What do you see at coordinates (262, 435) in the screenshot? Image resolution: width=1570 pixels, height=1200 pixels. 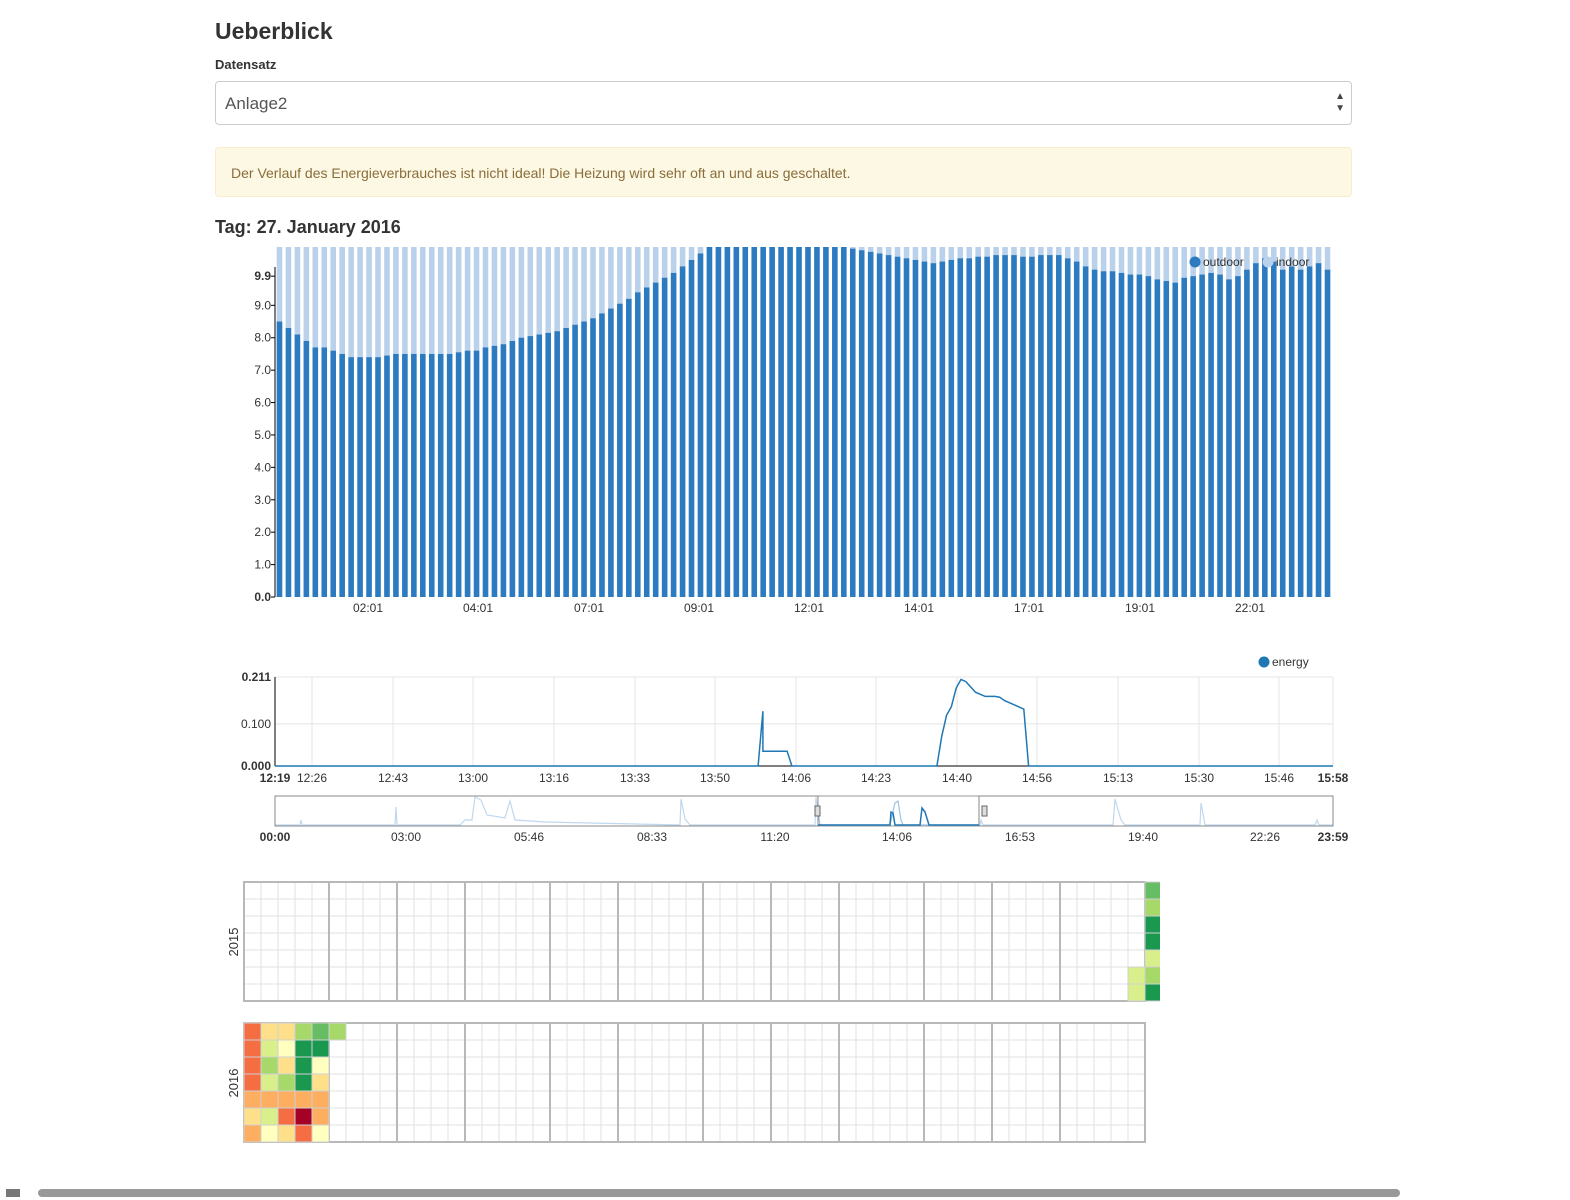 I see `y-tick-label: 5.0` at bounding box center [262, 435].